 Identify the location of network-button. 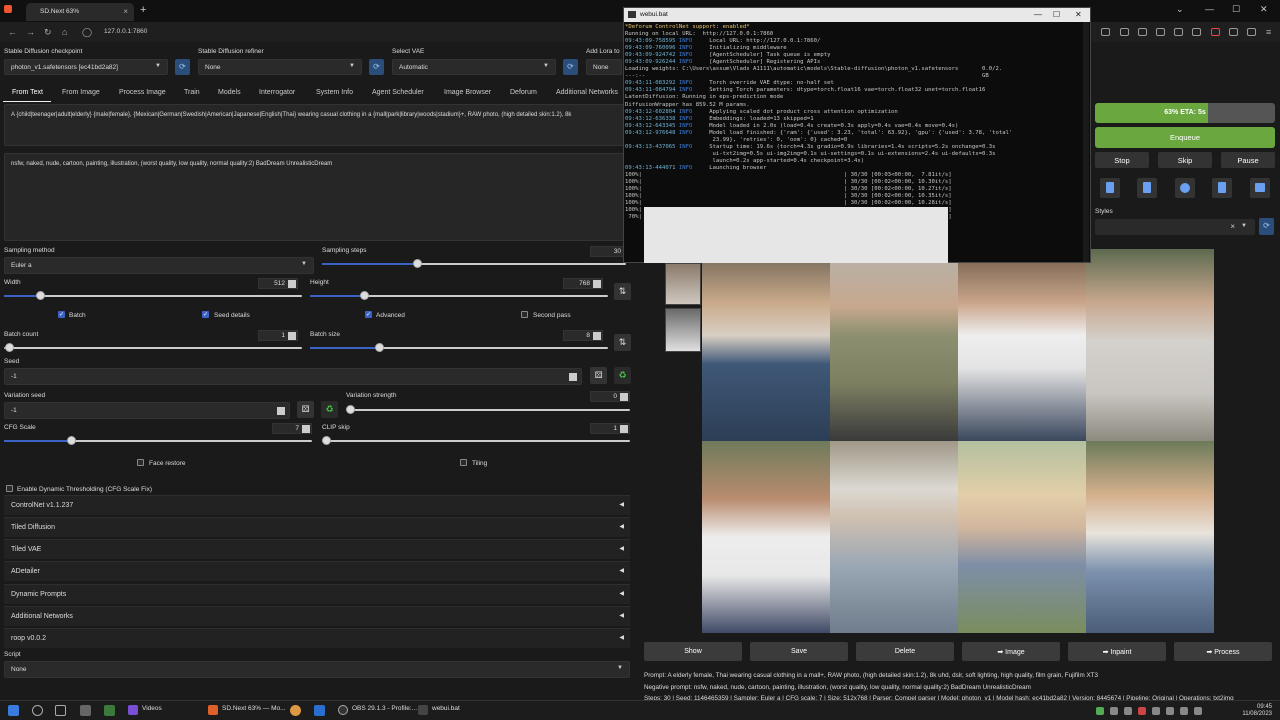
(1185, 188).